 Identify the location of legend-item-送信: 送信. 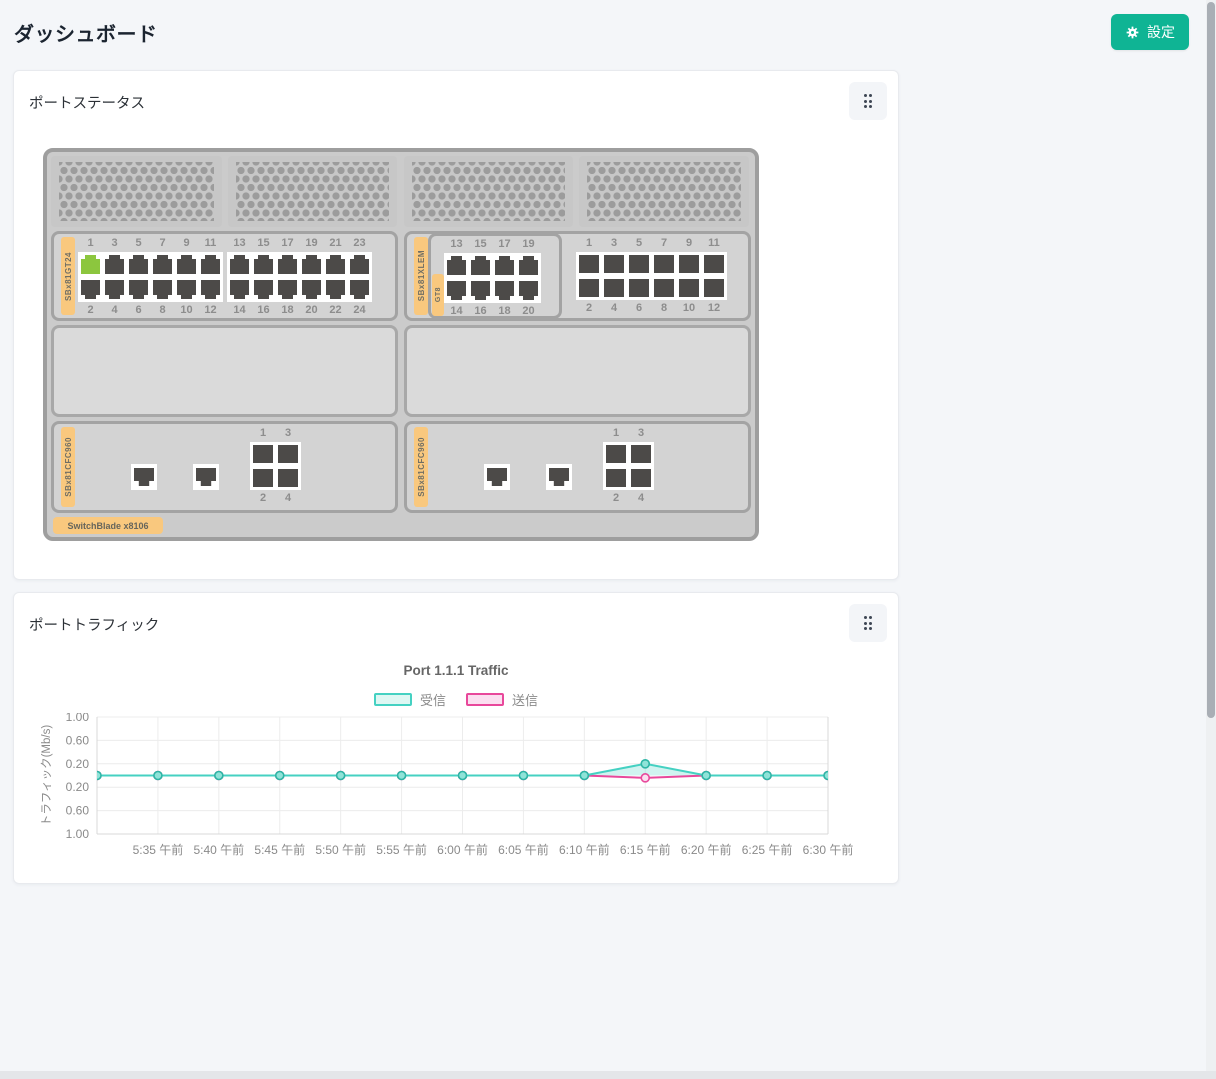
(502, 699).